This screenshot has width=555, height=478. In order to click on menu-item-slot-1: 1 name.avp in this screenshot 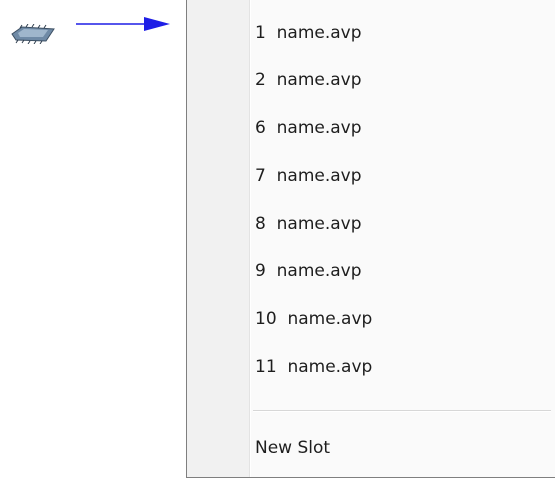, I will do `click(402, 33)`.